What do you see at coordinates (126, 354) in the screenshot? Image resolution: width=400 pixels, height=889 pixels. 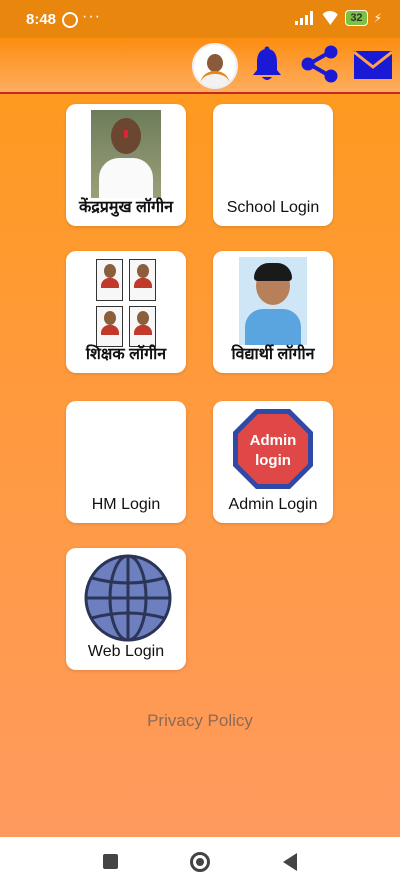 I see `tile-label: शिक्षक लॉगीन` at bounding box center [126, 354].